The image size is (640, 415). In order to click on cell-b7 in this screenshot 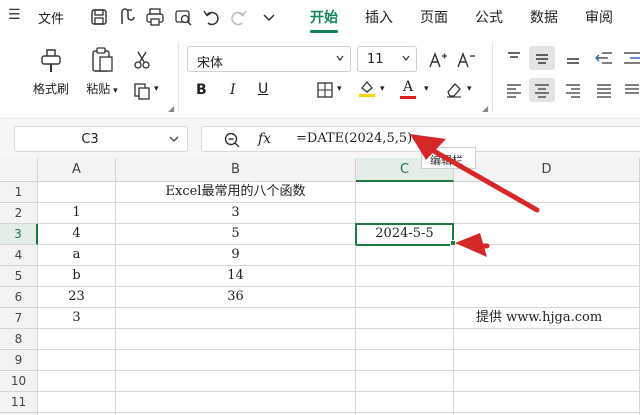, I will do `click(236, 318)`.